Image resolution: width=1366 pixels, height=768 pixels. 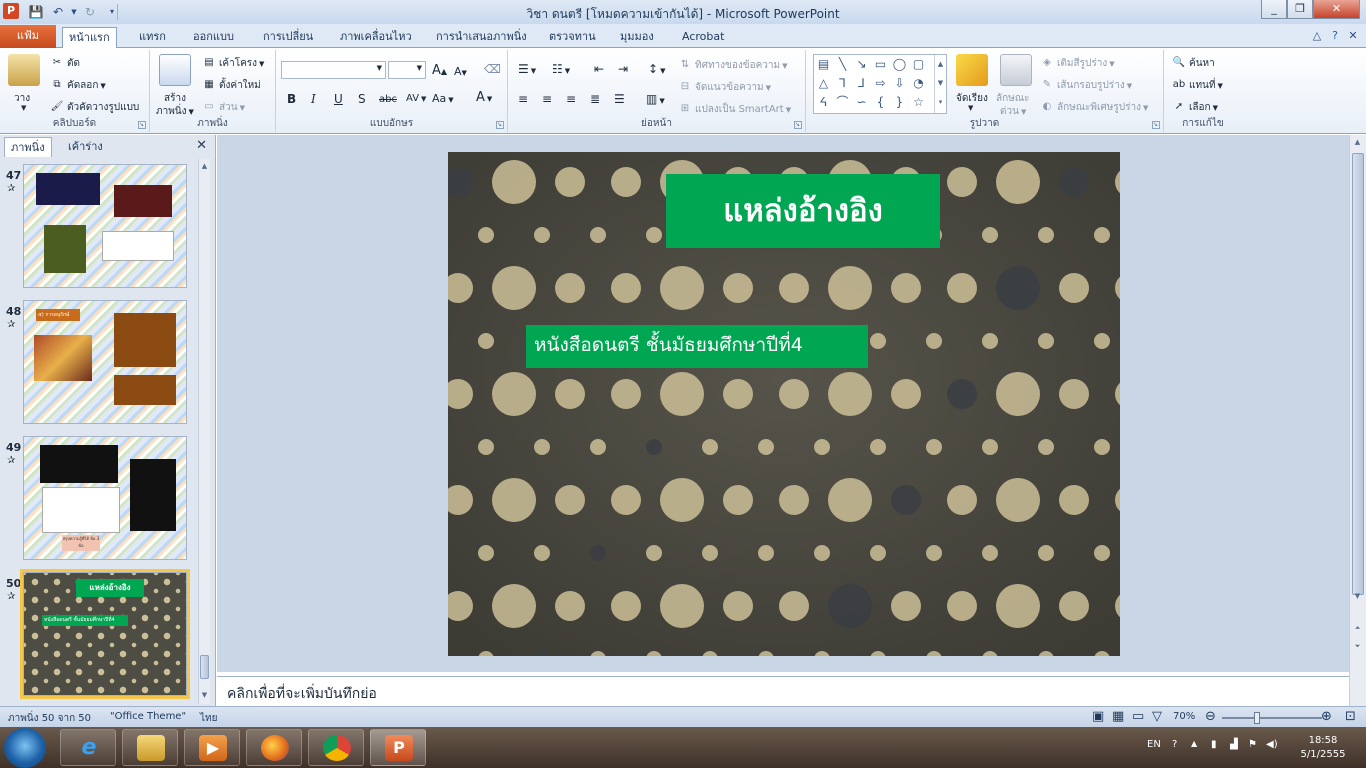 What do you see at coordinates (88, 747) in the screenshot?
I see `taskbar-ie: e` at bounding box center [88, 747].